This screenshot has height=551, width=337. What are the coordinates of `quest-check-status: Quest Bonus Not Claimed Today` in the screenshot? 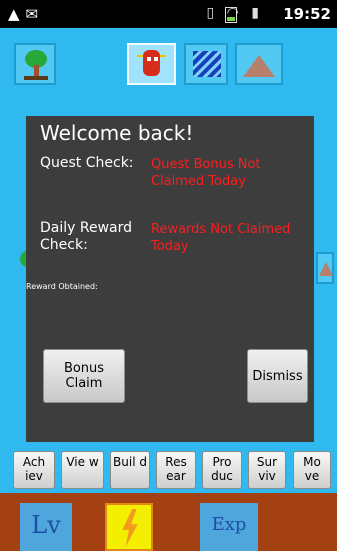 It's located at (206, 173).